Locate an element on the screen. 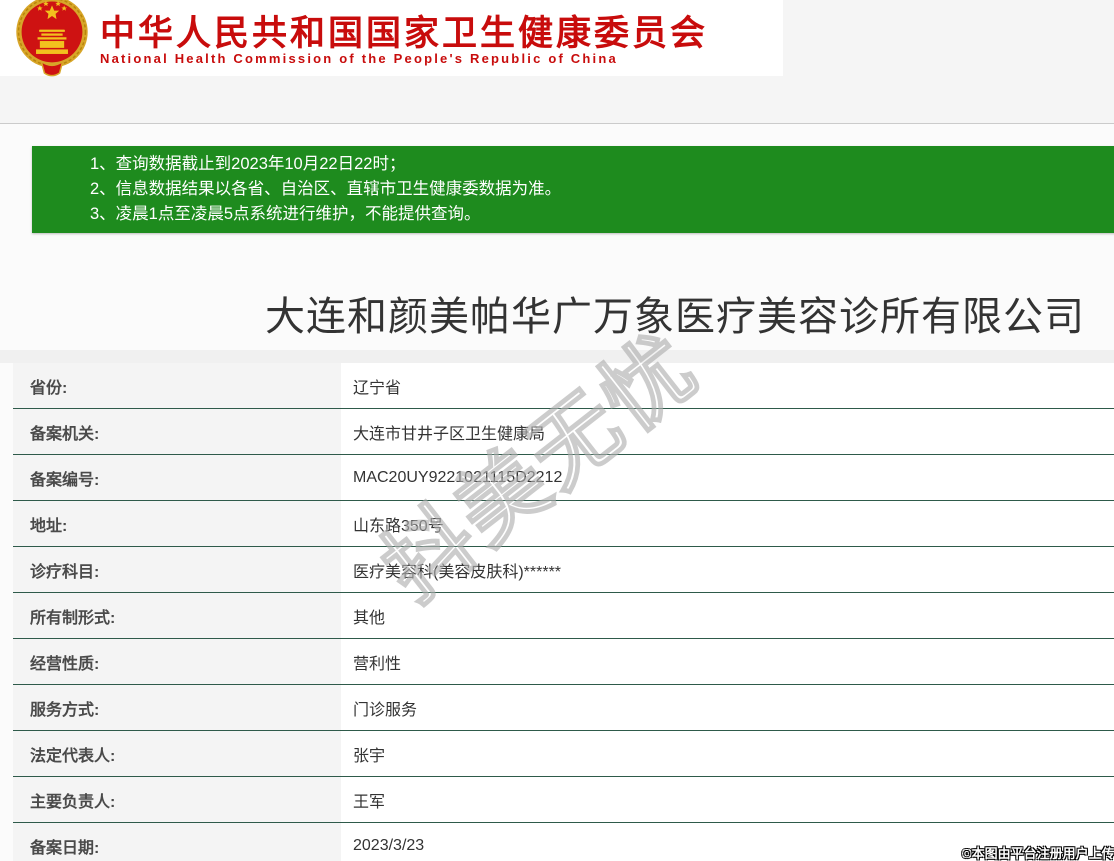 This screenshot has height=861, width=1114. field-value: 医疗美容科(美容皮肤科)****** is located at coordinates (727, 569).